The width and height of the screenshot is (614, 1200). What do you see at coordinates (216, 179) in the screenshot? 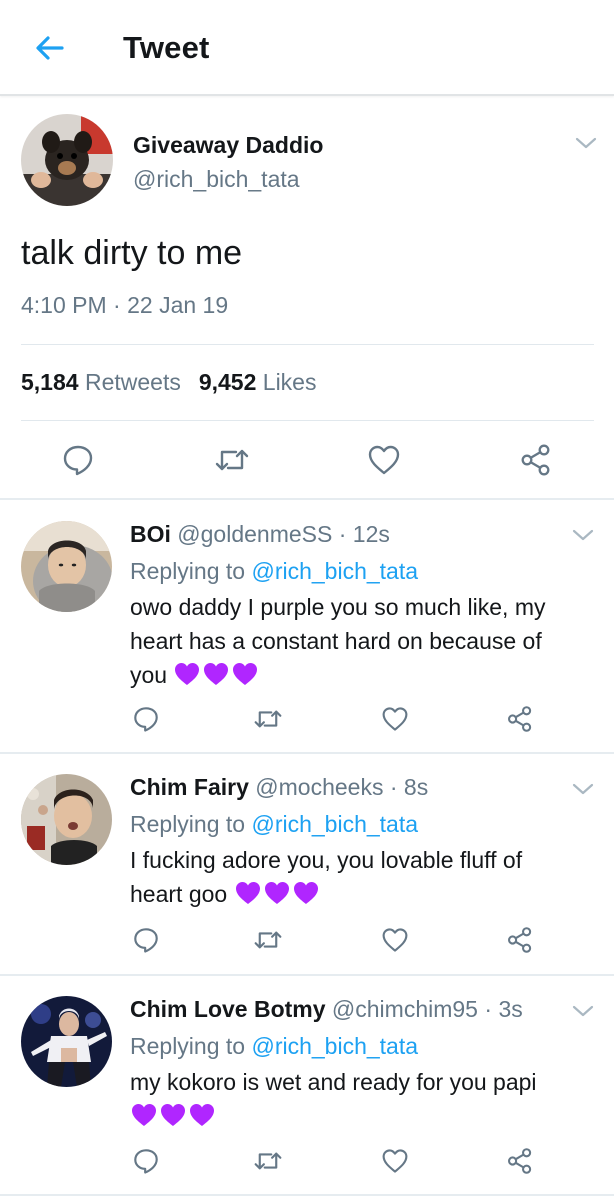
I see `author-handle: @rich_bich_tata` at bounding box center [216, 179].